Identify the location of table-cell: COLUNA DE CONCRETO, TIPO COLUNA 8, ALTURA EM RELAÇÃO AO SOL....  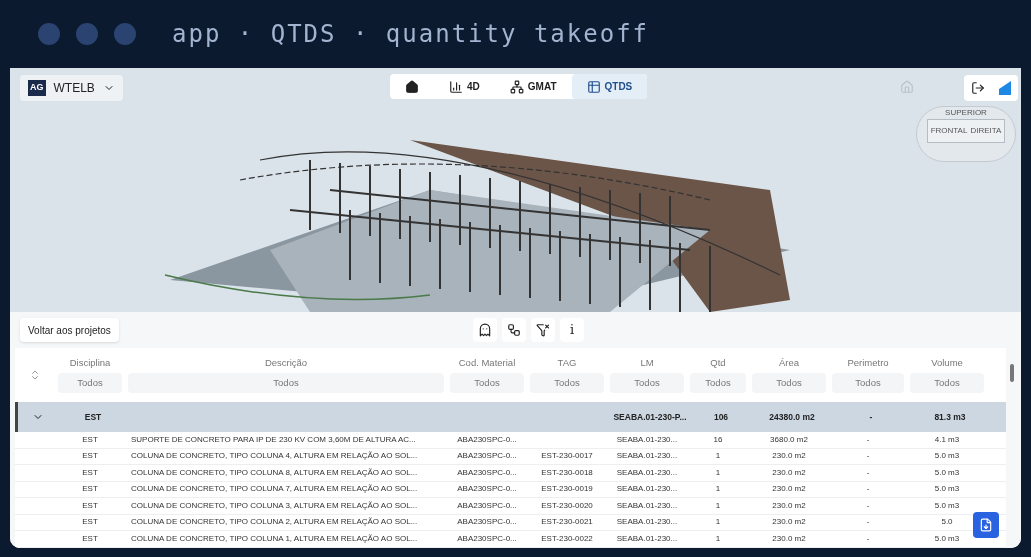
(274, 472).